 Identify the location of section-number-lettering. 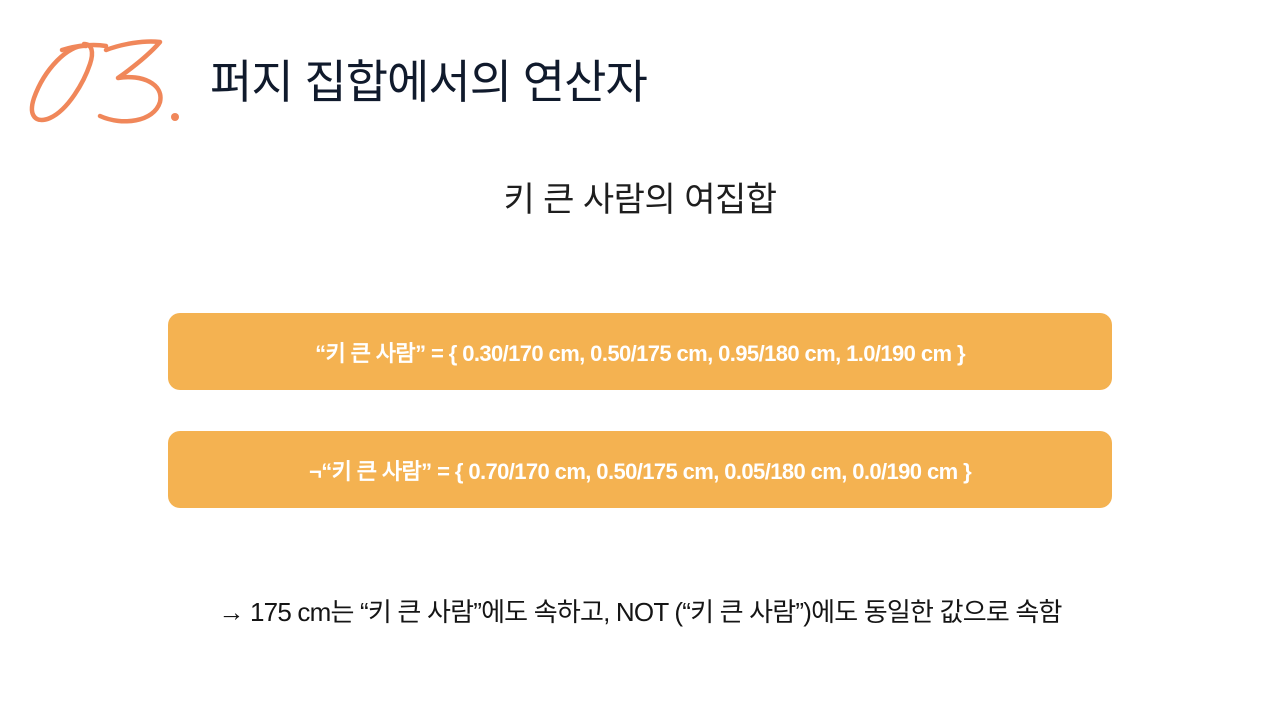
(104, 81).